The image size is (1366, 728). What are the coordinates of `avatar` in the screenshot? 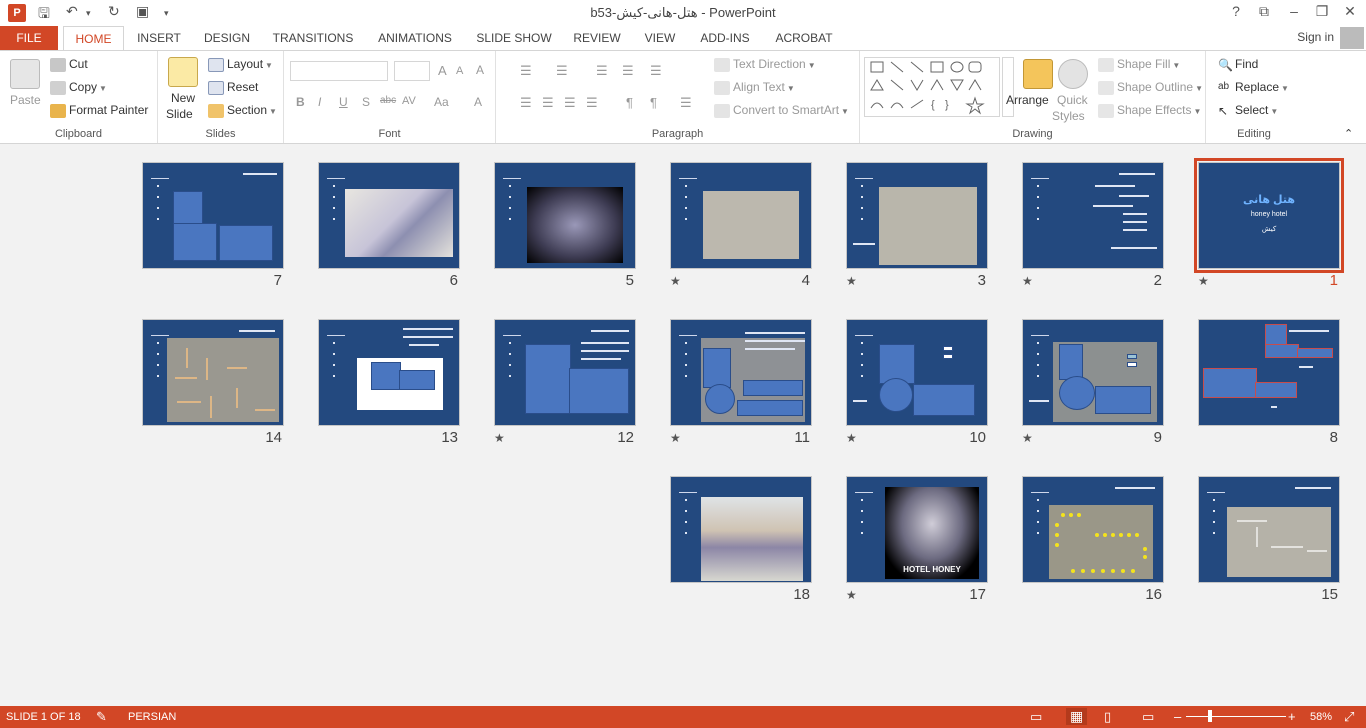 It's located at (1352, 38).